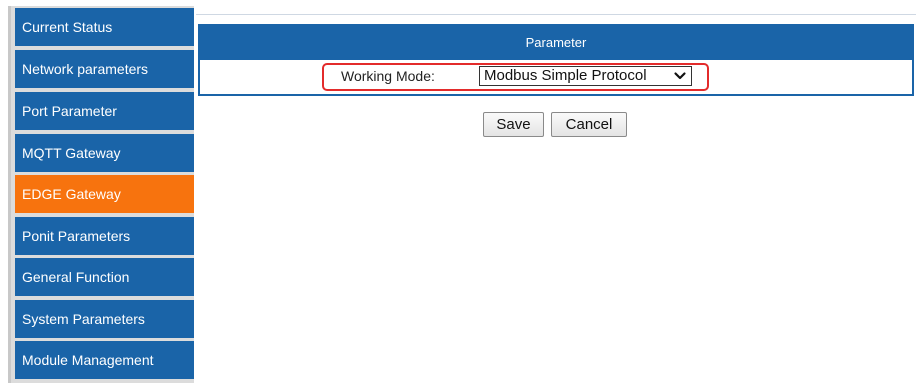 The height and width of the screenshot is (383, 916). Describe the element at coordinates (104, 360) in the screenshot. I see `sidebar-item-module-management: Module Management` at that location.